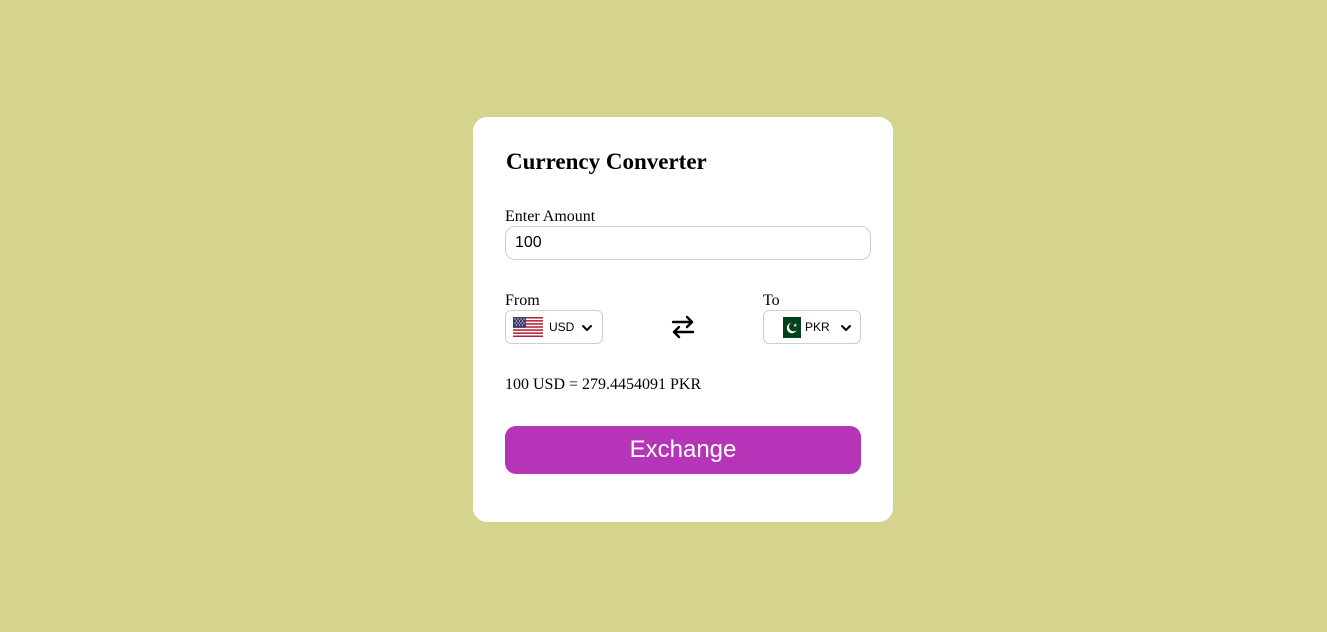 The height and width of the screenshot is (632, 1327). What do you see at coordinates (688, 243) in the screenshot?
I see `amount-input` at bounding box center [688, 243].